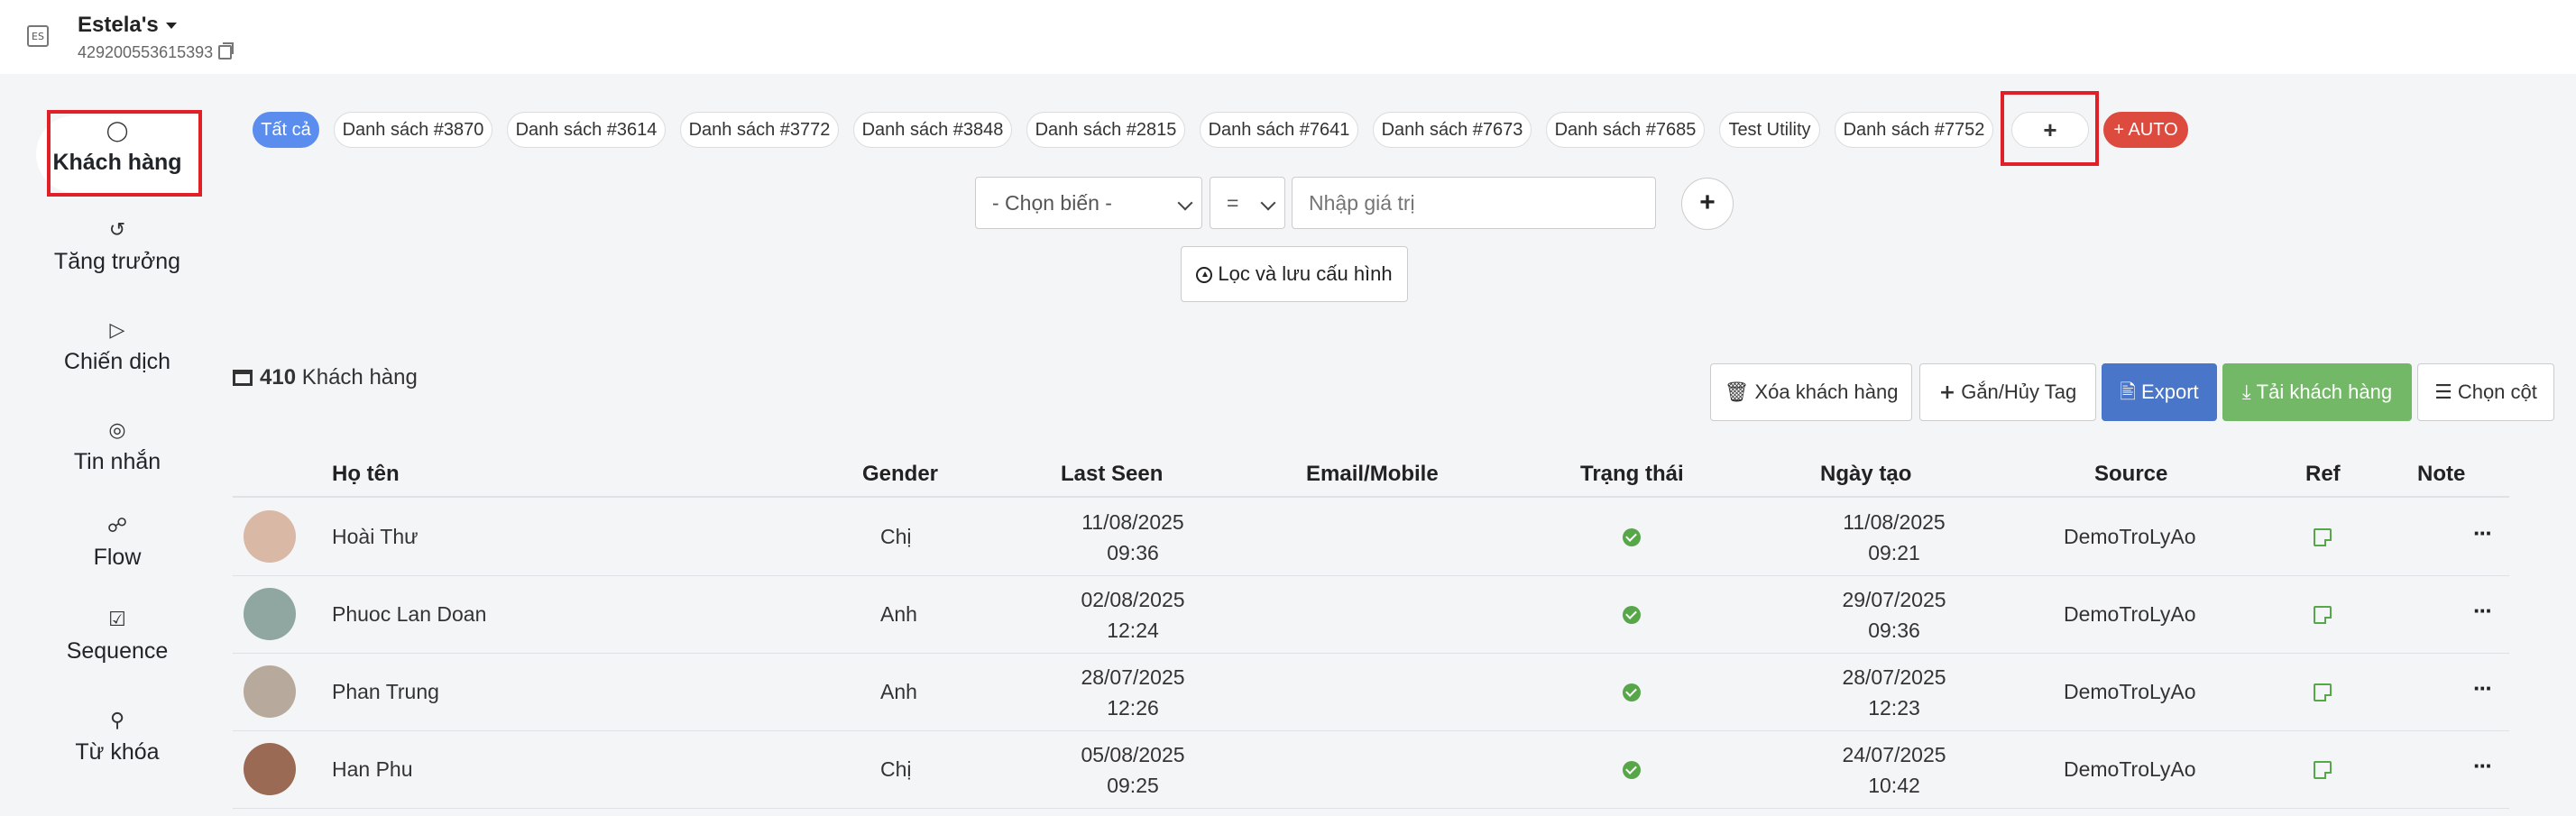 Image resolution: width=2576 pixels, height=816 pixels. Describe the element at coordinates (146, 52) in the screenshot. I see `page-id-text: 429200553615393` at that location.